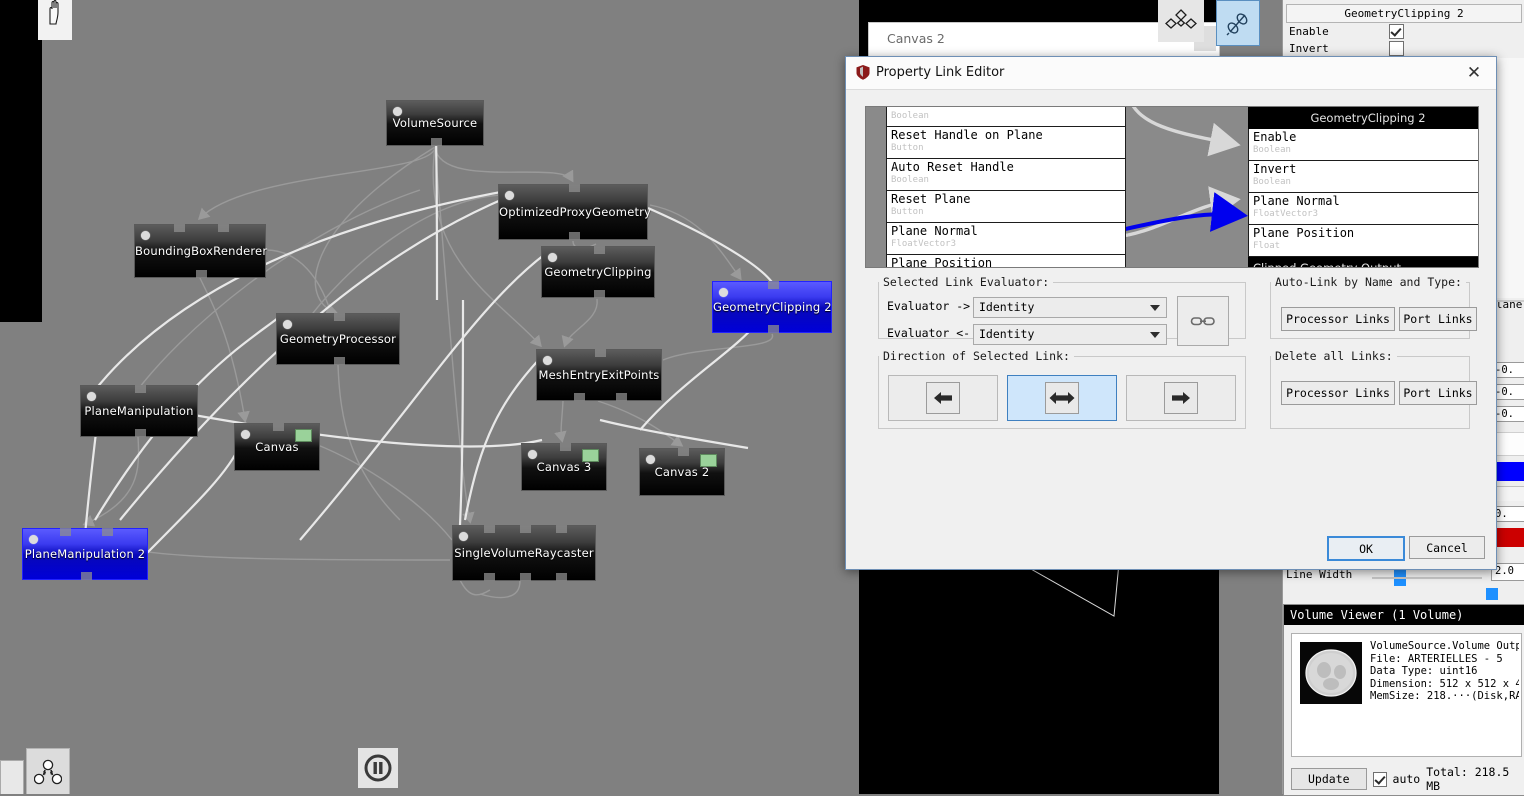 This screenshot has height=796, width=1524. Describe the element at coordinates (1070, 334) in the screenshot. I see `evaluator-backward-combo: Identity` at that location.